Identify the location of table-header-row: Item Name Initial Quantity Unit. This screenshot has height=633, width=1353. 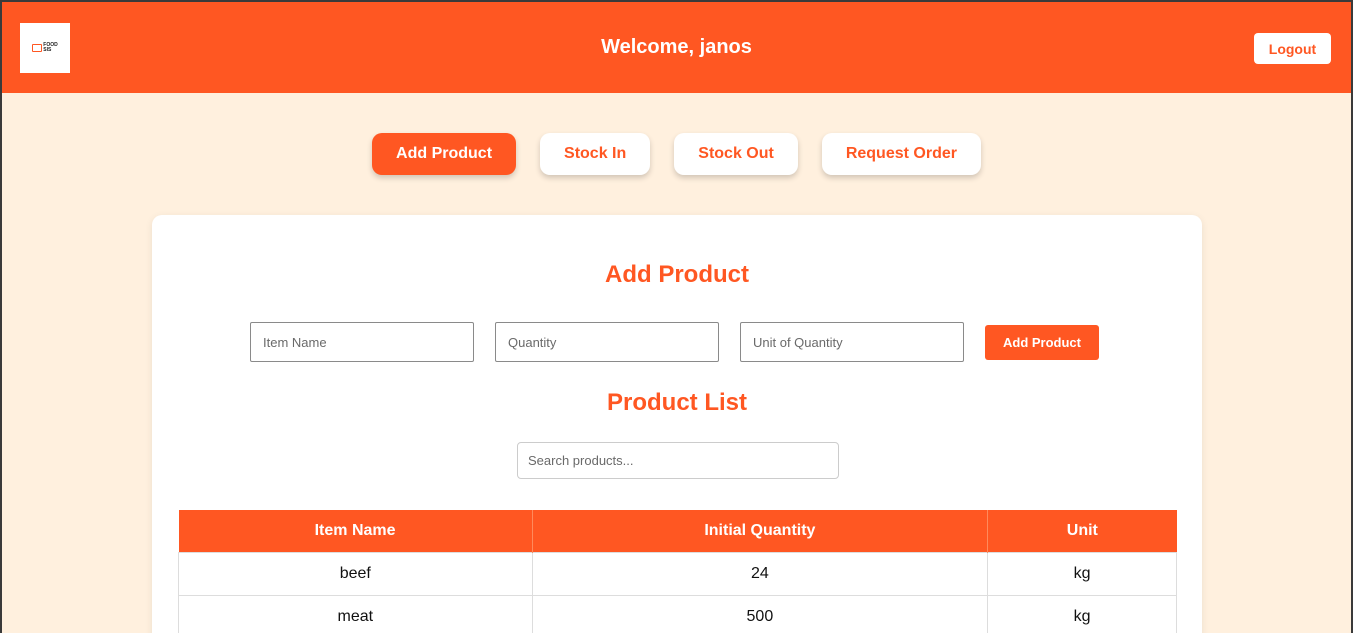
(677, 531).